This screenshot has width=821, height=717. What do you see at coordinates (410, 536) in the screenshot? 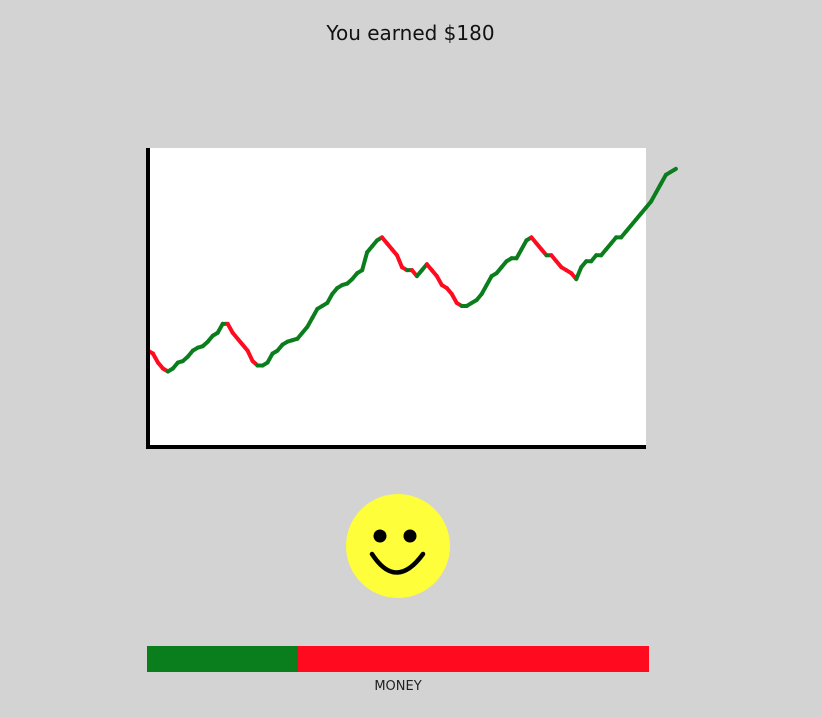
I see `right-eye` at bounding box center [410, 536].